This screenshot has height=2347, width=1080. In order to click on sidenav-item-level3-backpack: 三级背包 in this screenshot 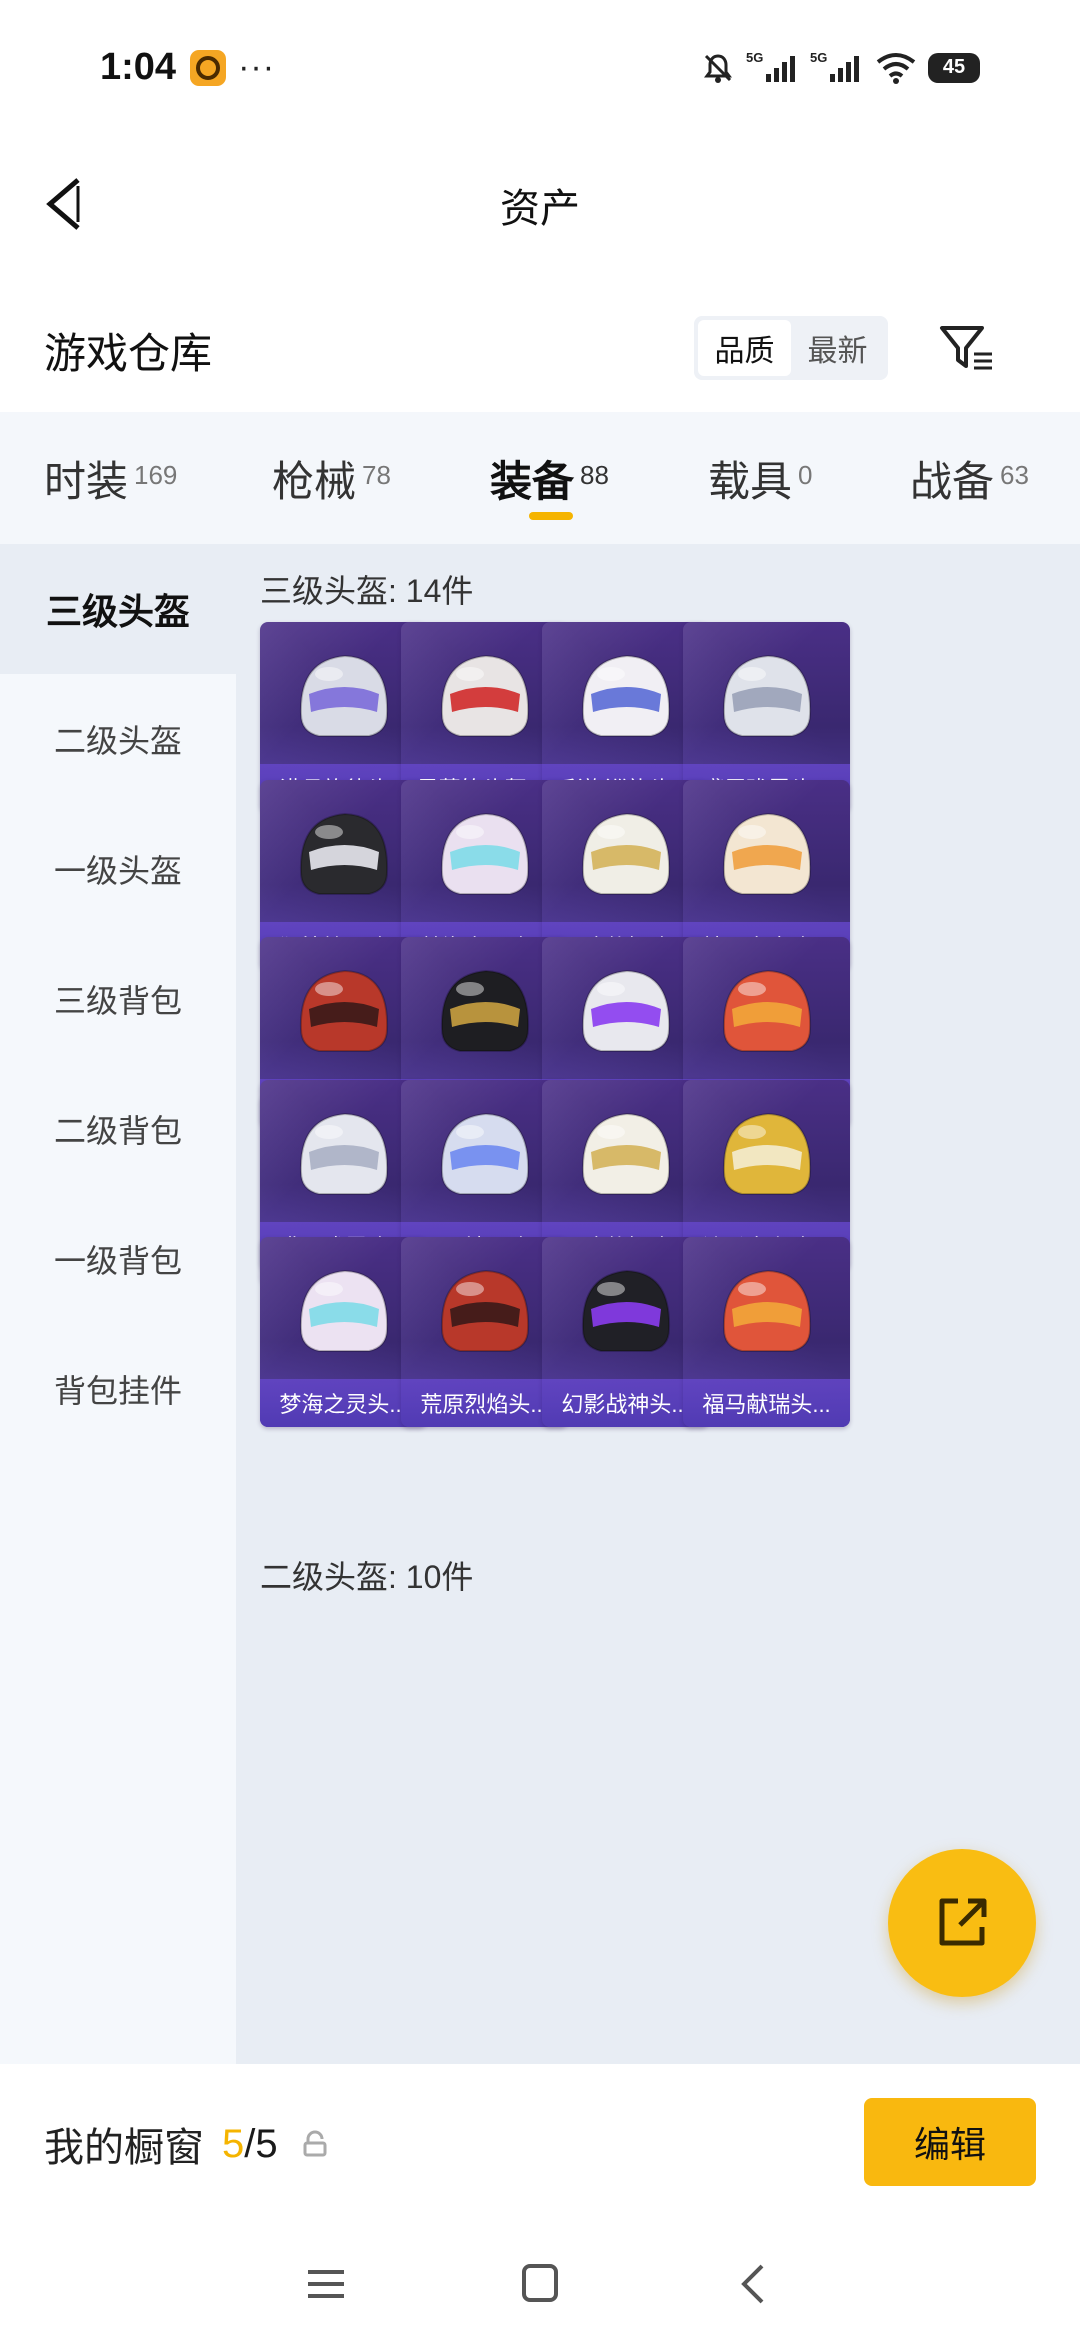, I will do `click(118, 999)`.